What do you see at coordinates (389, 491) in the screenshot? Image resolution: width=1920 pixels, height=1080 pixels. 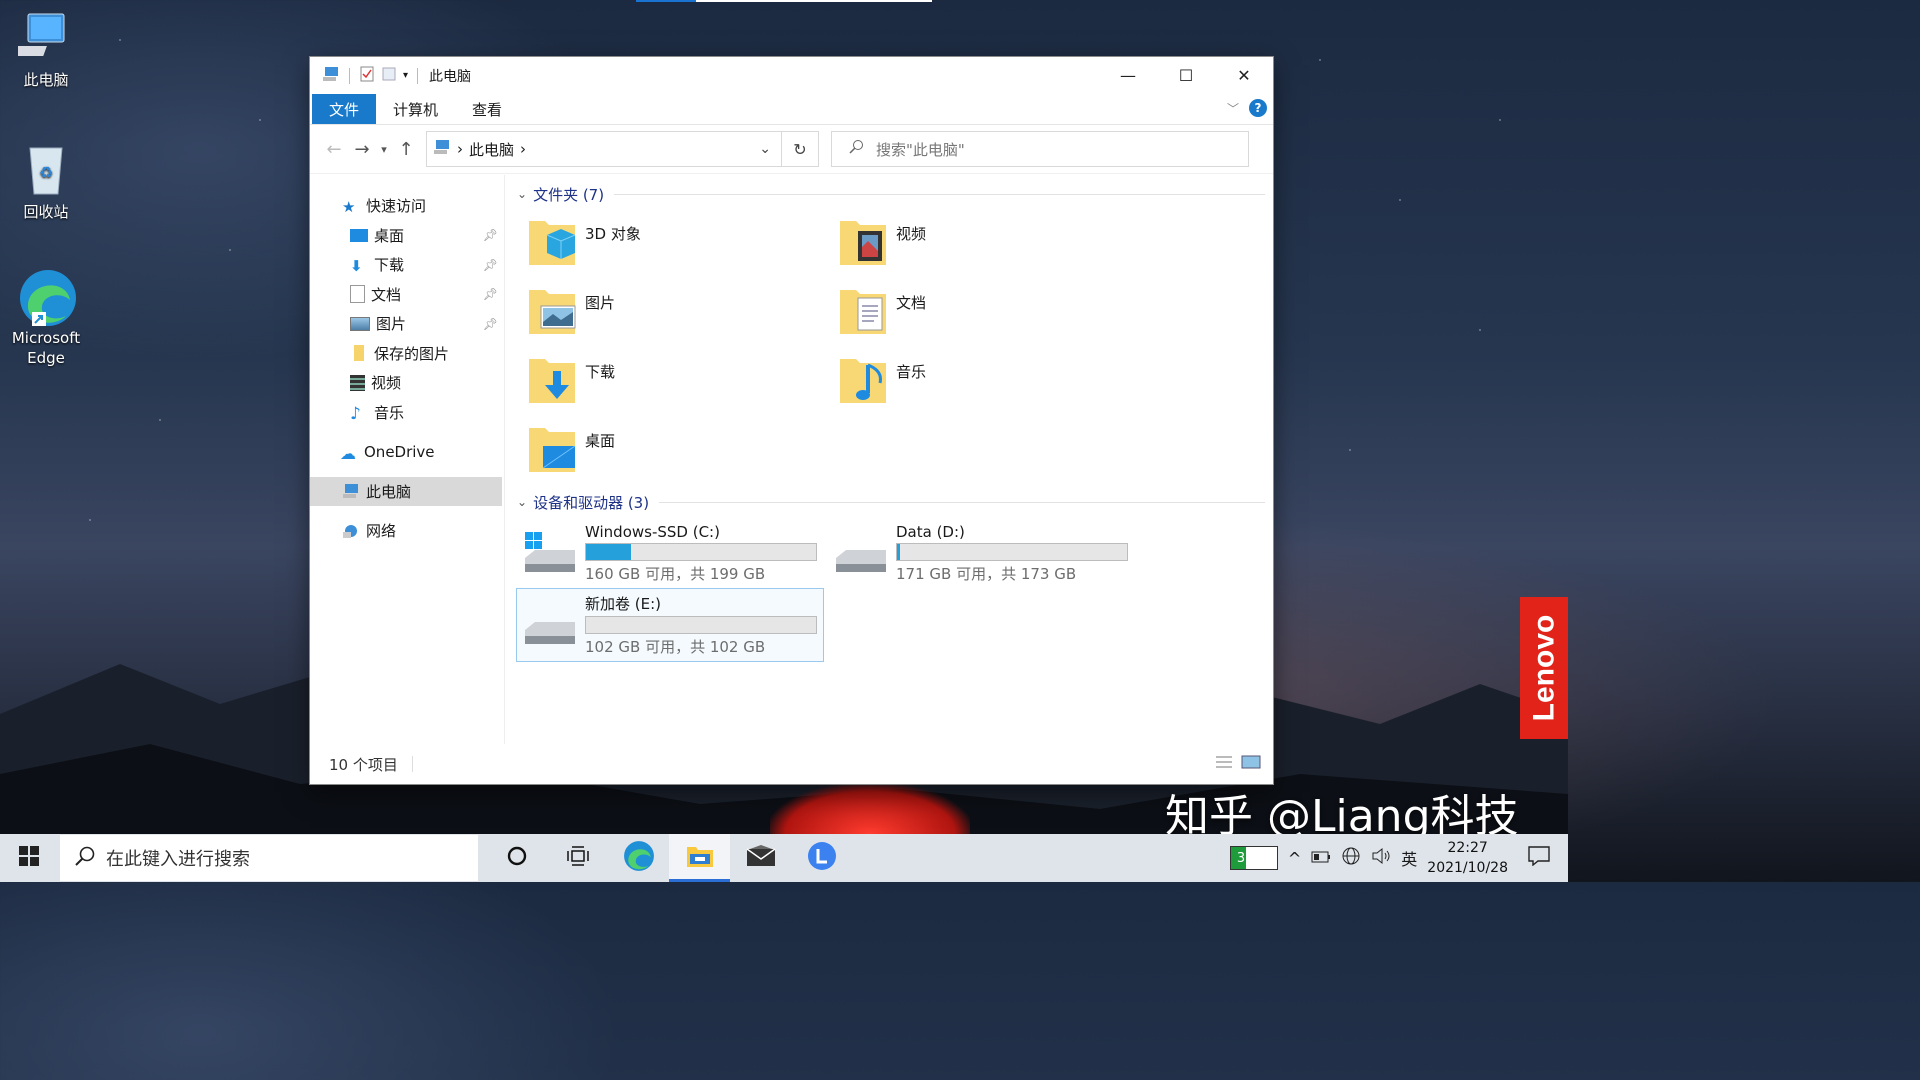 I see `nav-label: 此电脑` at bounding box center [389, 491].